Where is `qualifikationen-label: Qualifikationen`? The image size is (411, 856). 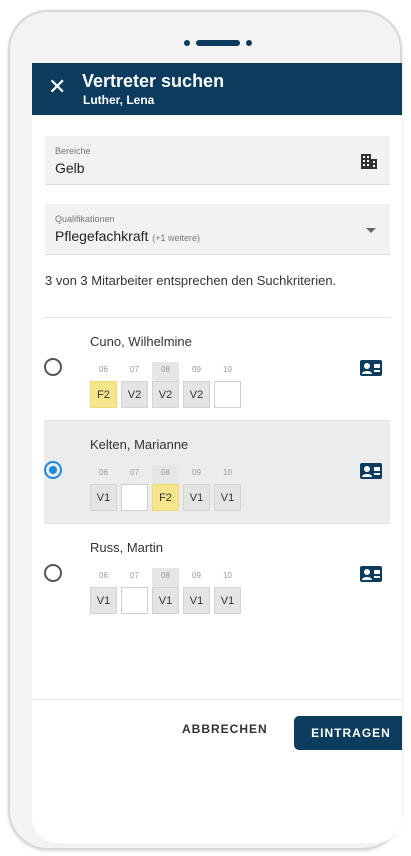
qualifikationen-label: Qualifikationen is located at coordinates (85, 219).